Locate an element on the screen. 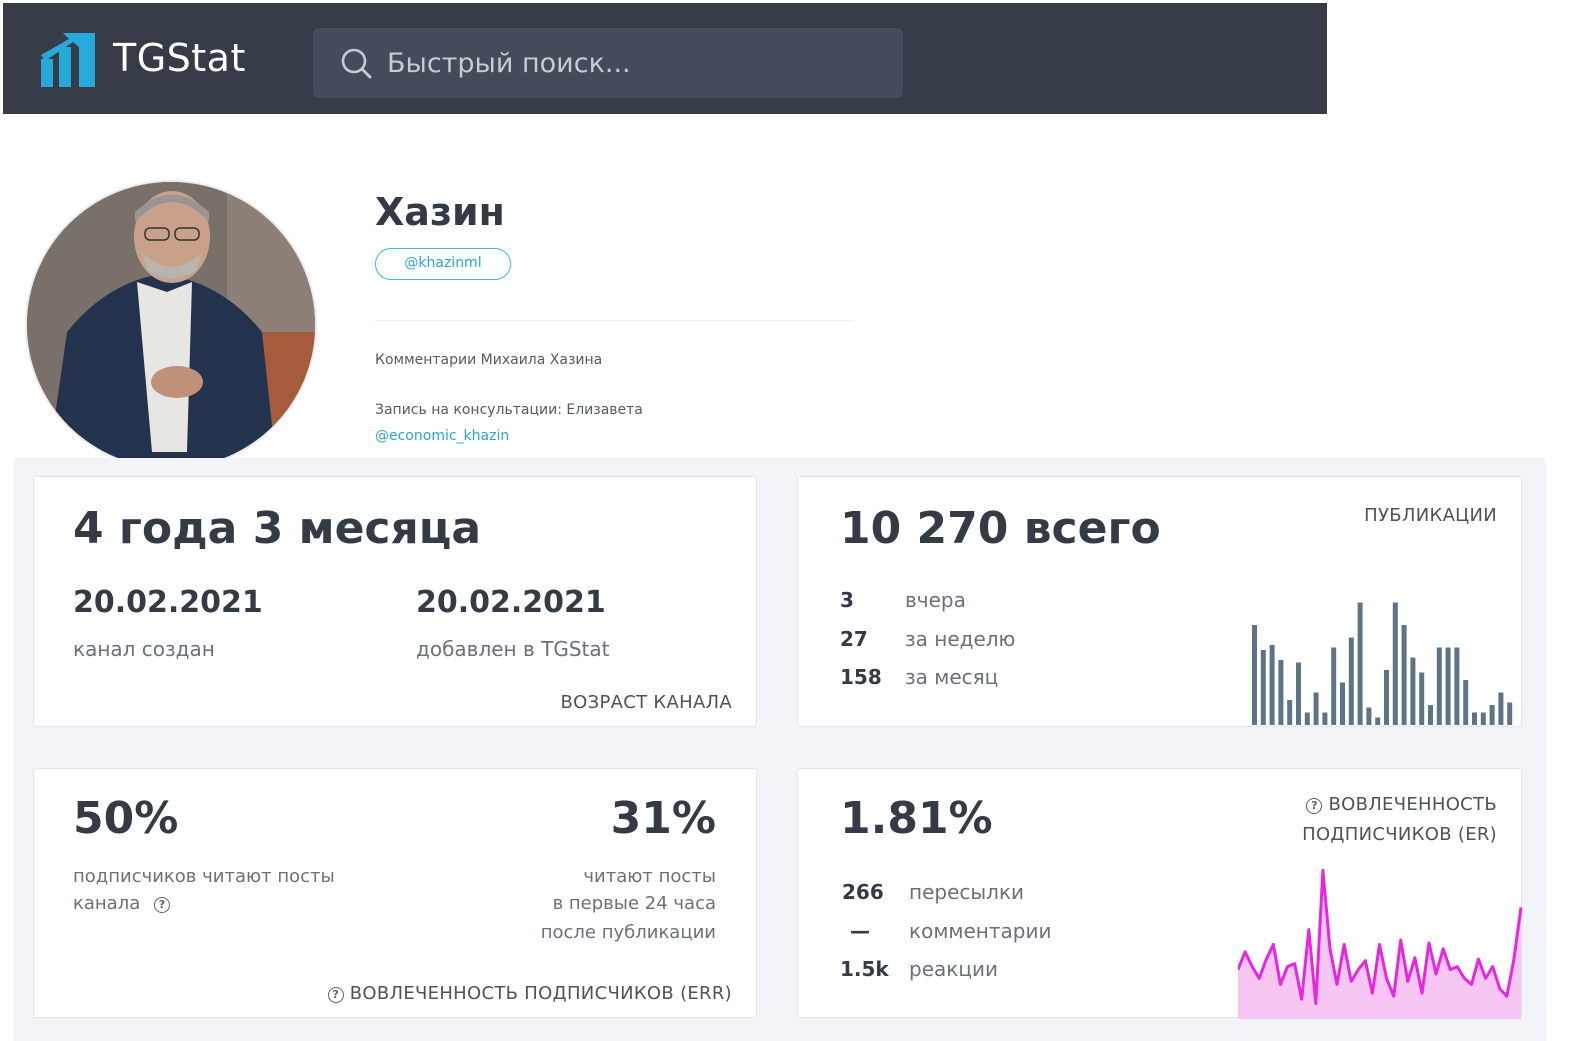  err-caption: ? ВОВЛЕЧЕННОСТЬ ПОДПИСЧИКОВ (ERR) is located at coordinates (529, 993).